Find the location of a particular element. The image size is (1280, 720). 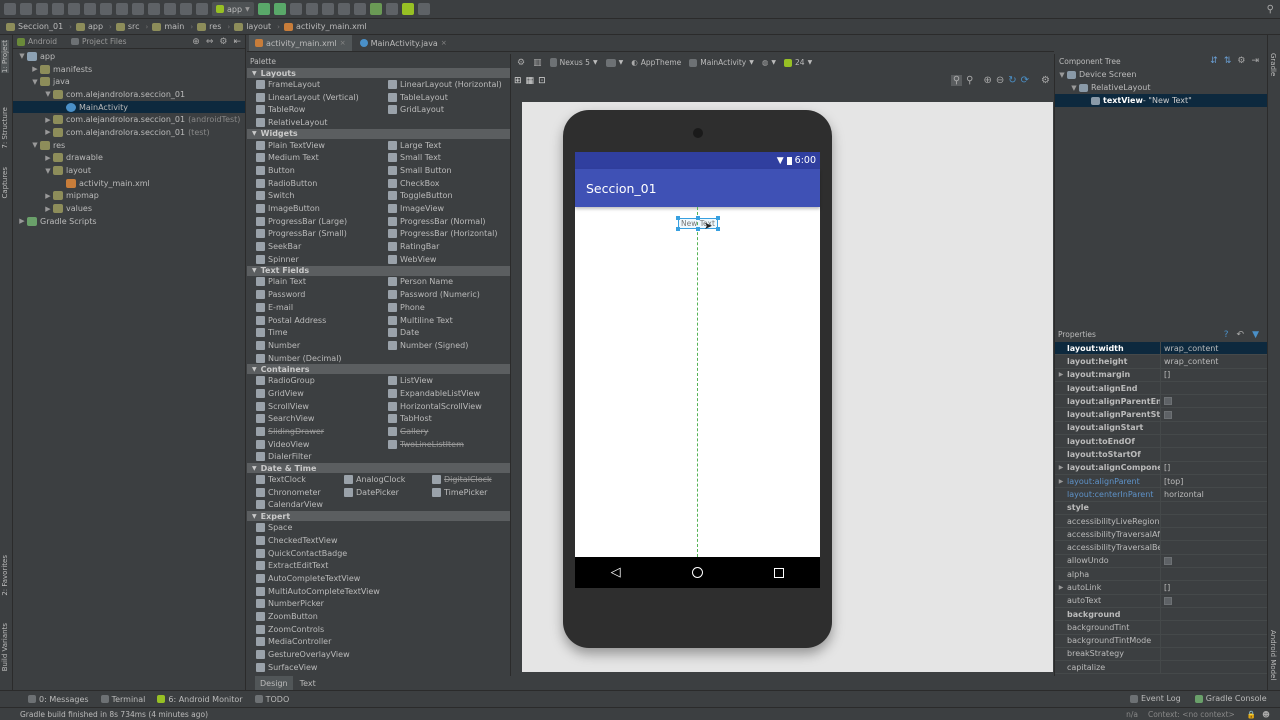

property-row: ▶ layout:alignParent [top] is located at coordinates (1161, 481).